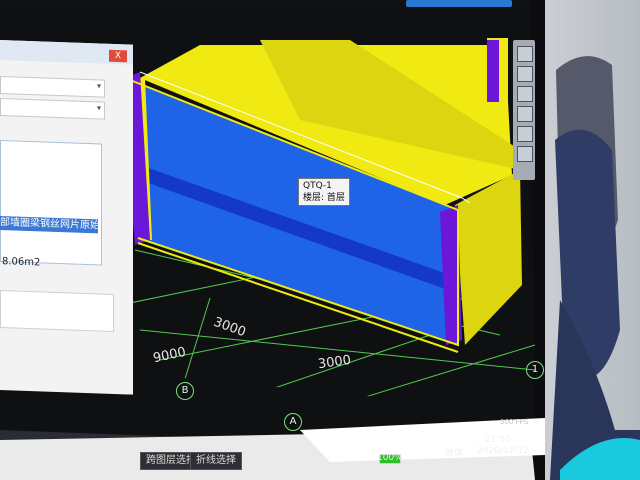 This screenshot has width=640, height=480. Describe the element at coordinates (459, 3) in the screenshot. I see `top-window-button` at that location.